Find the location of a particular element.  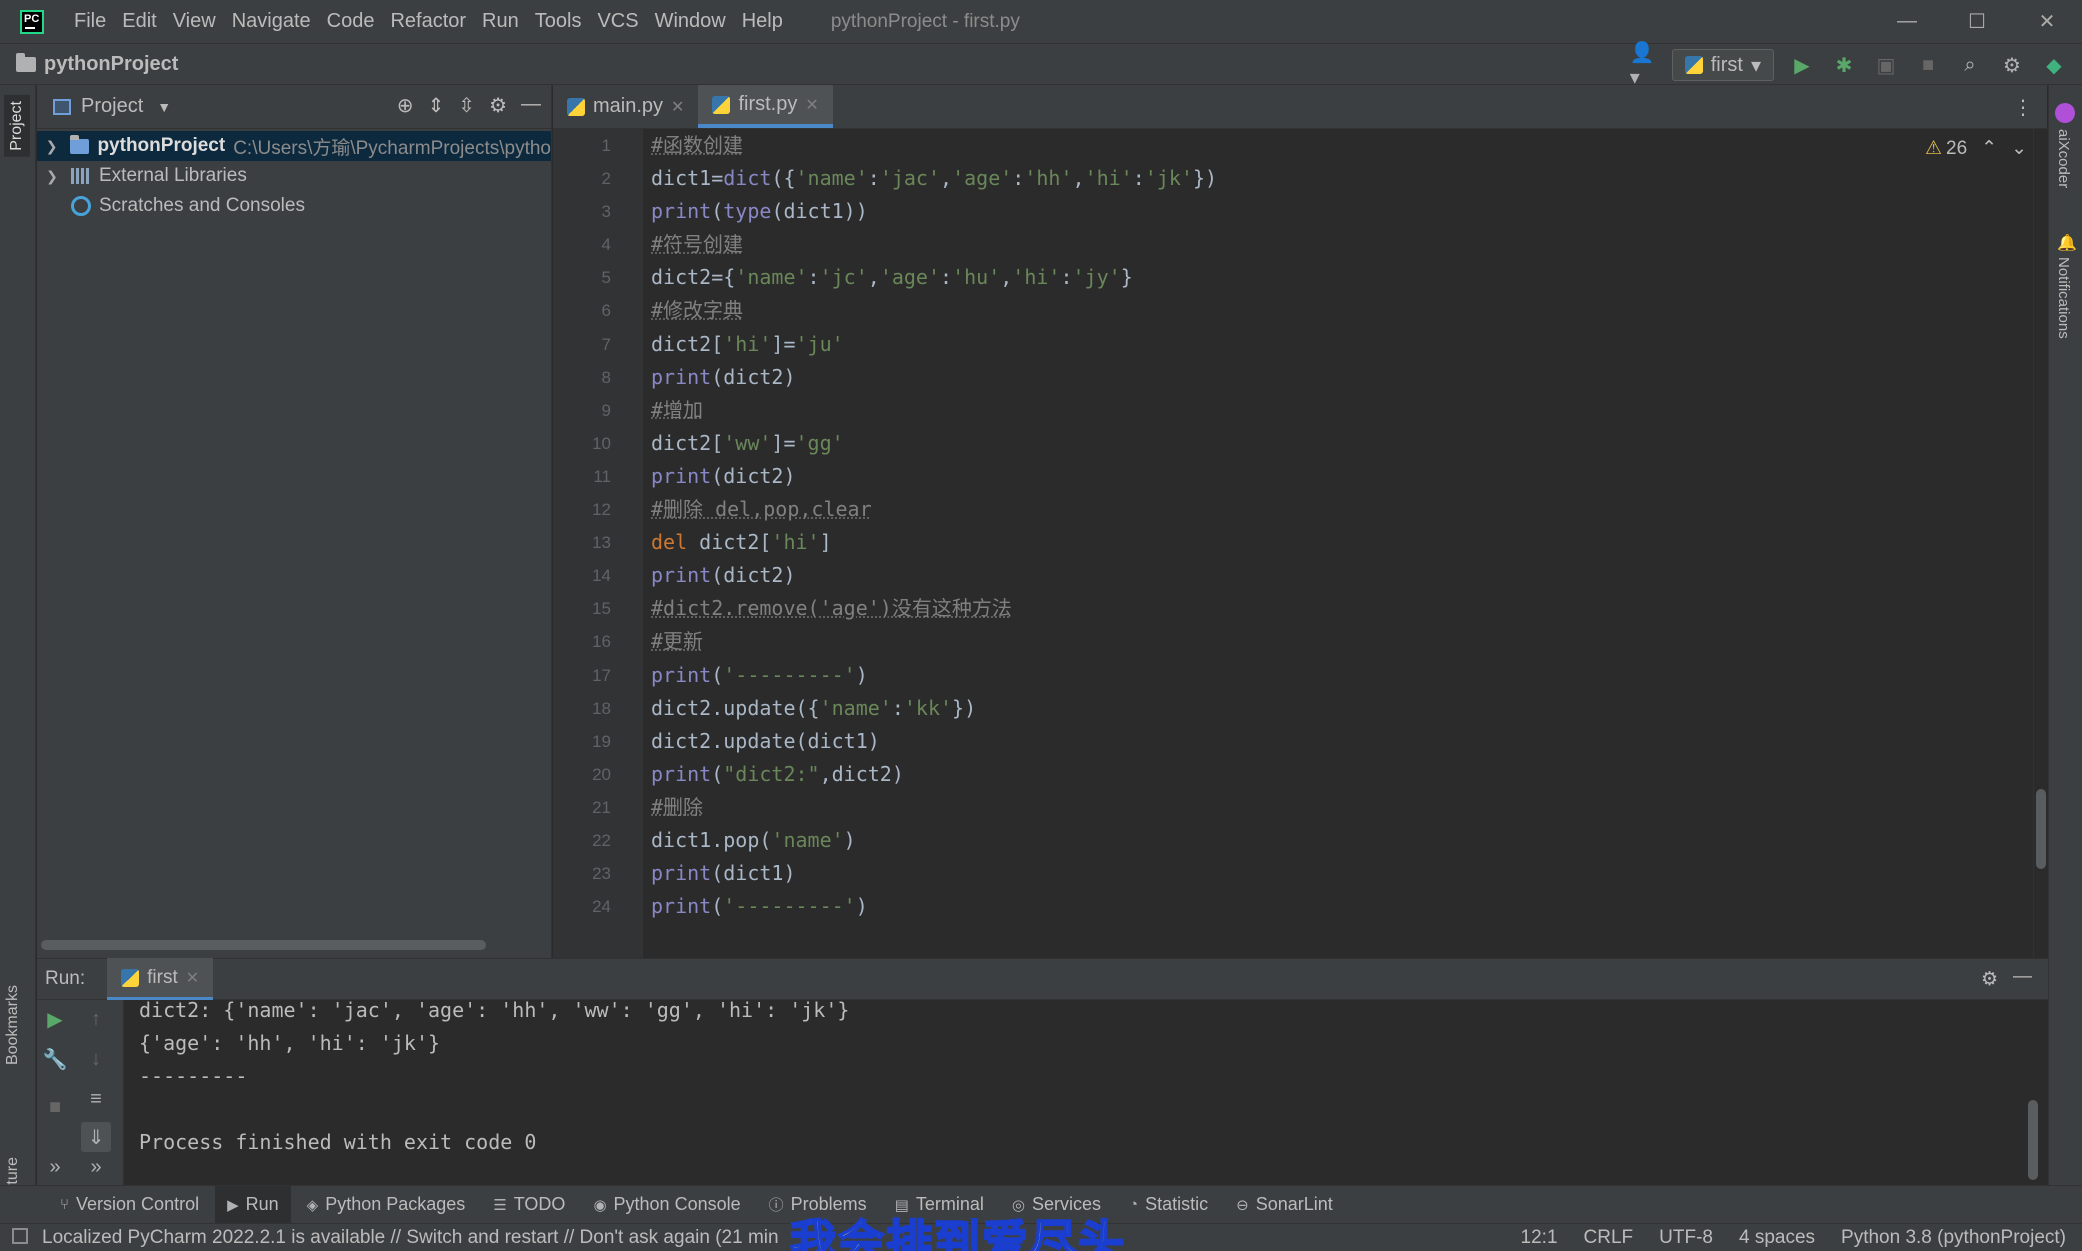

indent-setting: 4 spaces is located at coordinates (1777, 1238).